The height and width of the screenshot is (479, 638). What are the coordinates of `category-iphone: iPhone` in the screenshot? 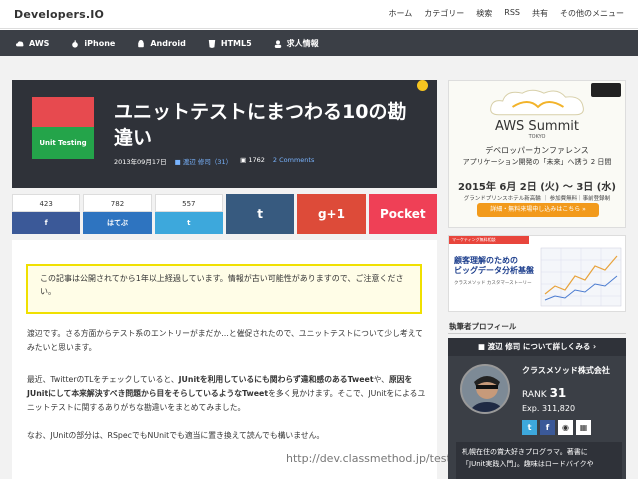 It's located at (93, 43).